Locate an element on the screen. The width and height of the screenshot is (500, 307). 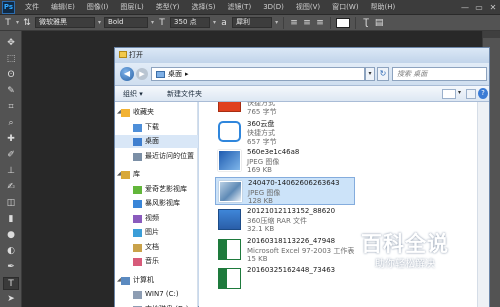
font-size-chevron-down-icon: ▾ is located at coordinates (214, 22).